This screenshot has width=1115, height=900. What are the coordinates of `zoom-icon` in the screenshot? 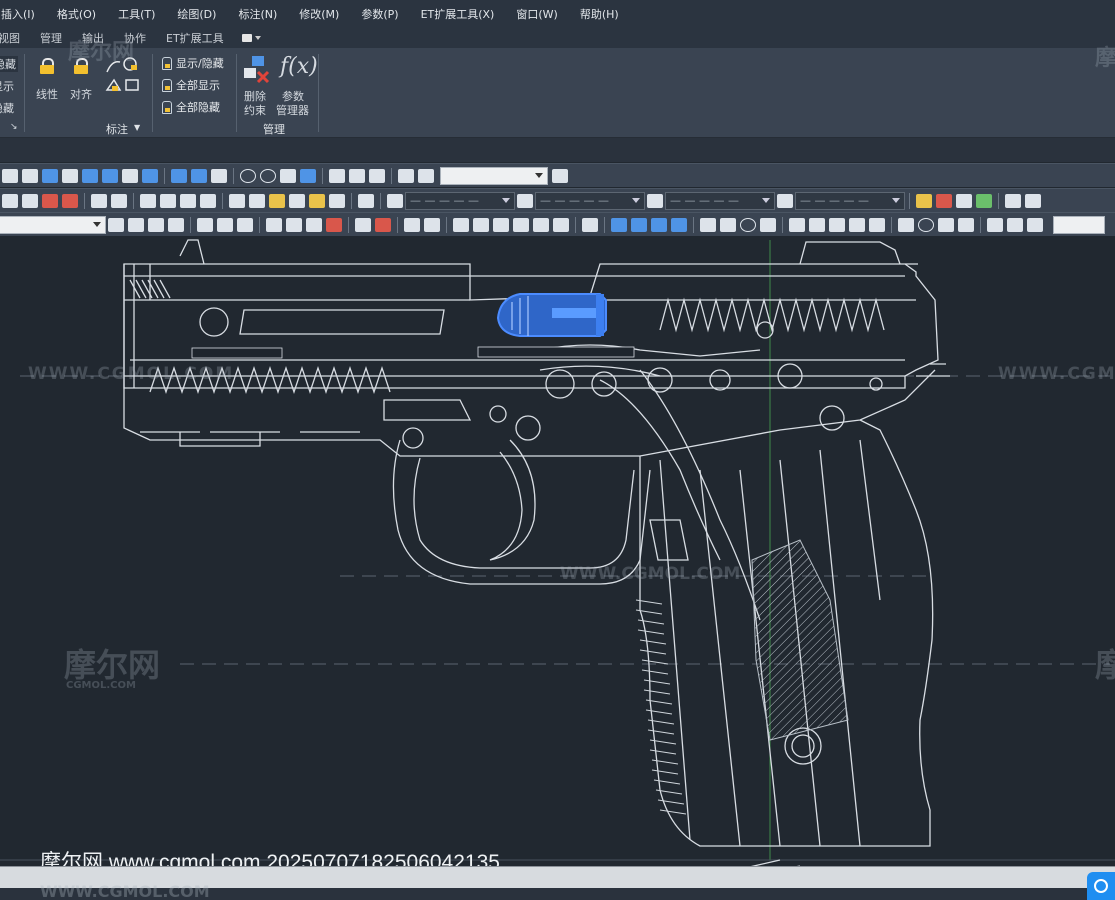 It's located at (168, 200).